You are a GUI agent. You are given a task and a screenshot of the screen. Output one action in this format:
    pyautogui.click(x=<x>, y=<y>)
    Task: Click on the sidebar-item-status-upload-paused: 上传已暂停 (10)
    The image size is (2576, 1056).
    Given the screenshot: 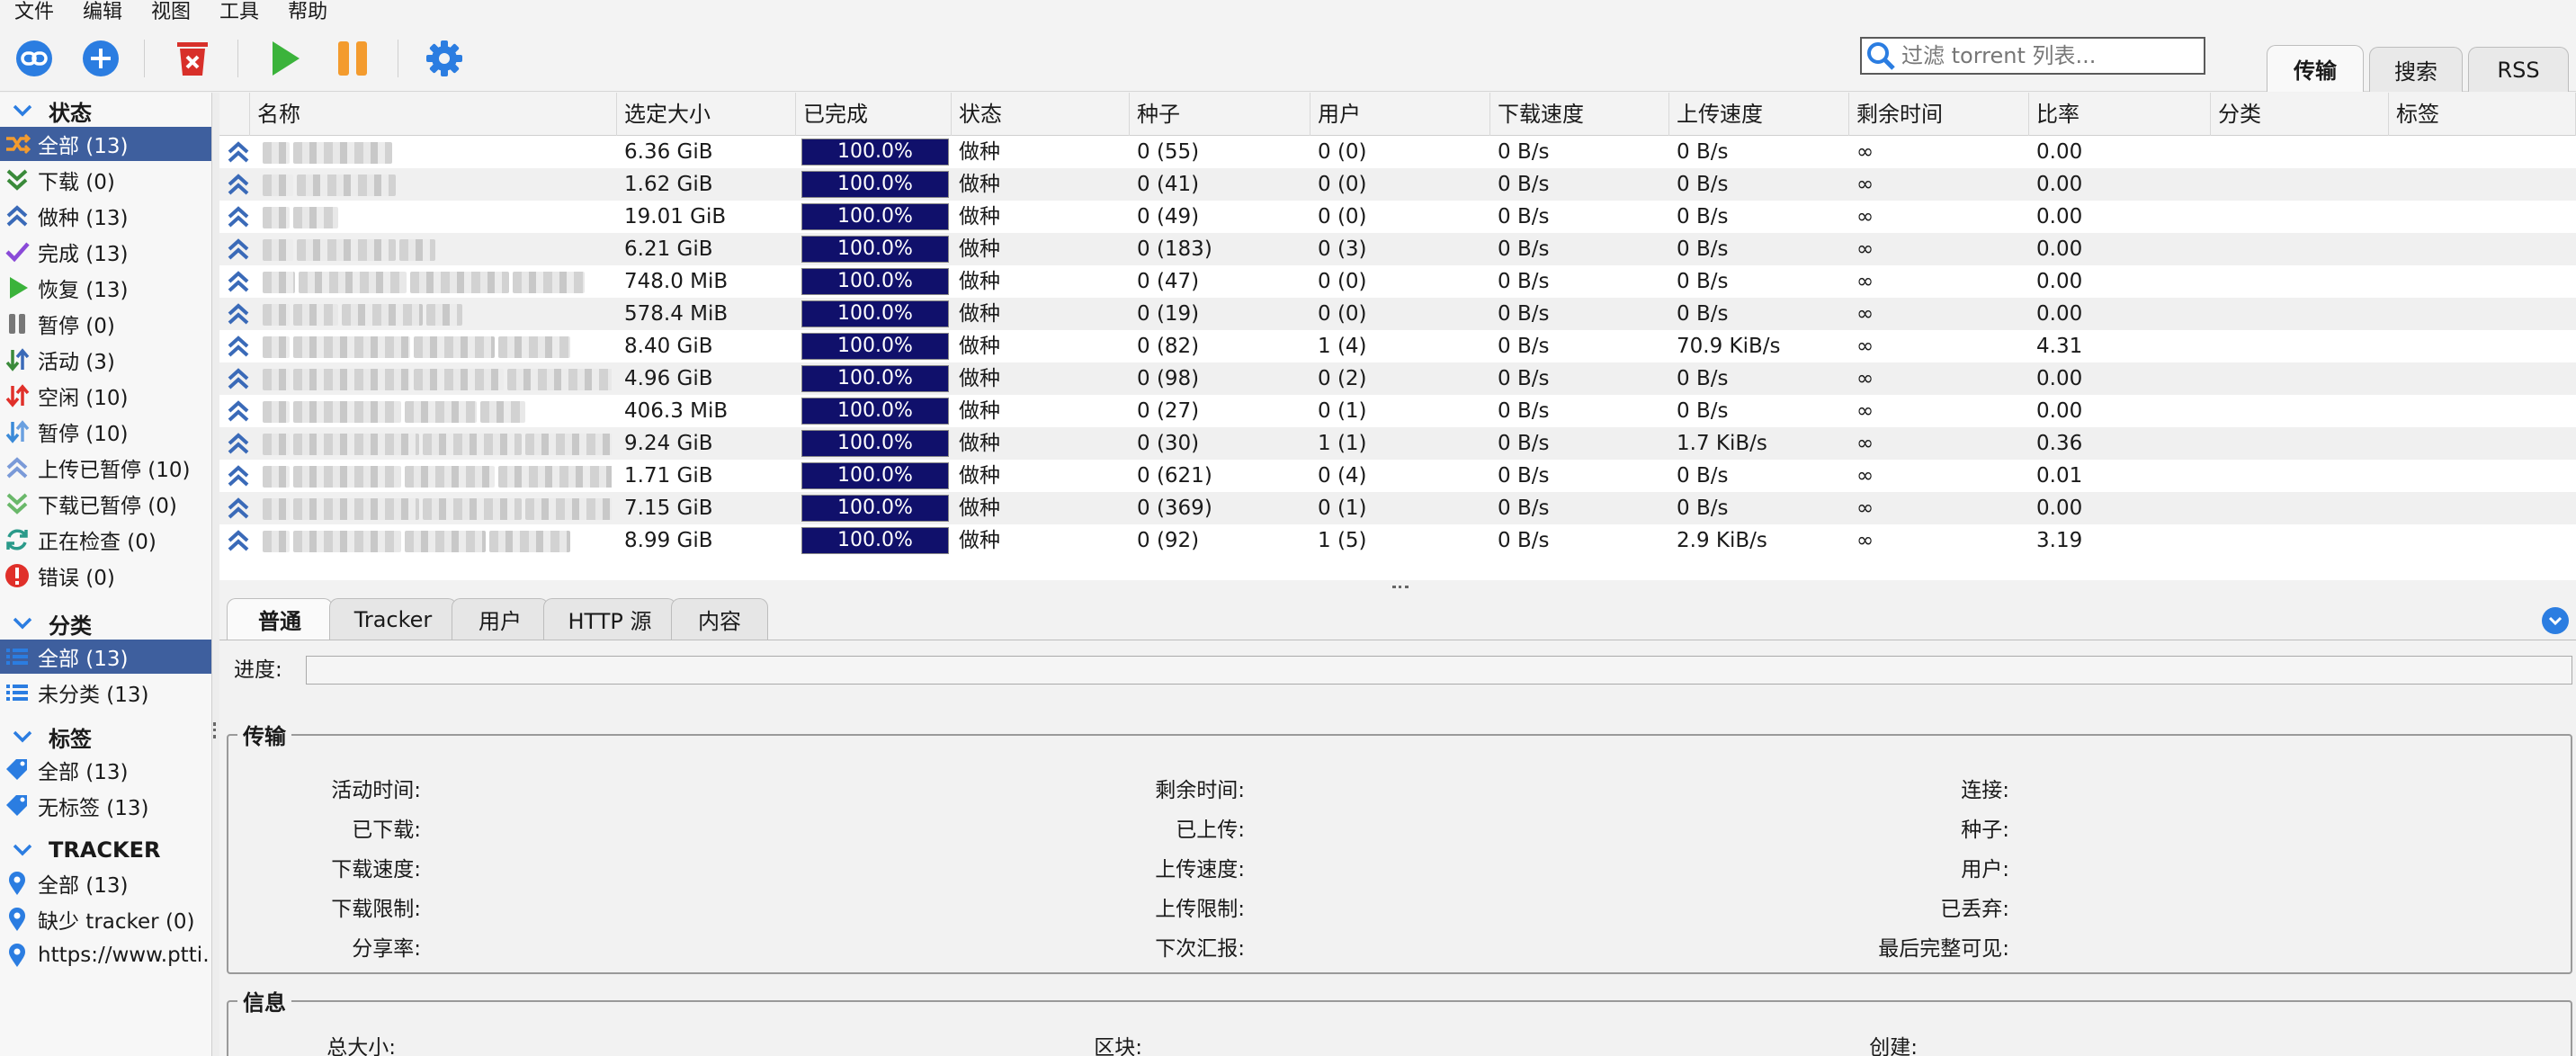 What is the action you would take?
    pyautogui.click(x=105, y=468)
    